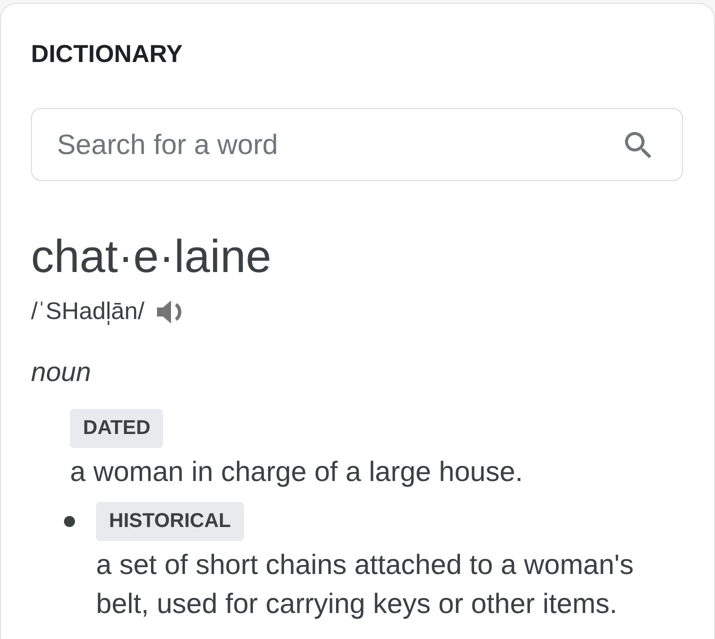 The image size is (715, 639). What do you see at coordinates (107, 55) in the screenshot?
I see `panel-title: DICTIONARY` at bounding box center [107, 55].